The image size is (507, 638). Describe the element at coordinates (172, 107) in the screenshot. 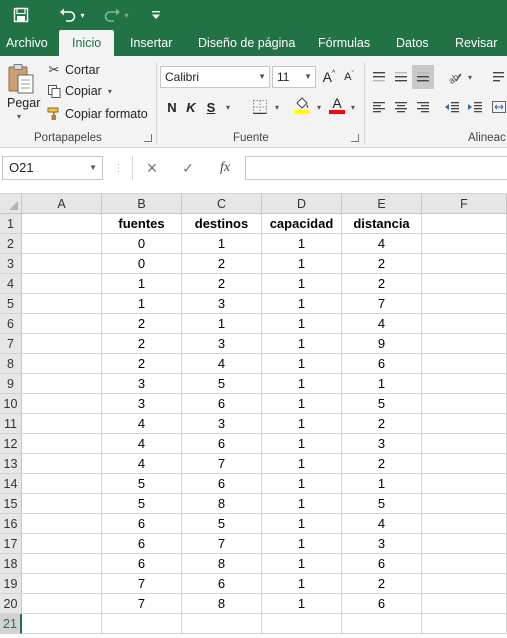

I see `bold-button: N` at that location.